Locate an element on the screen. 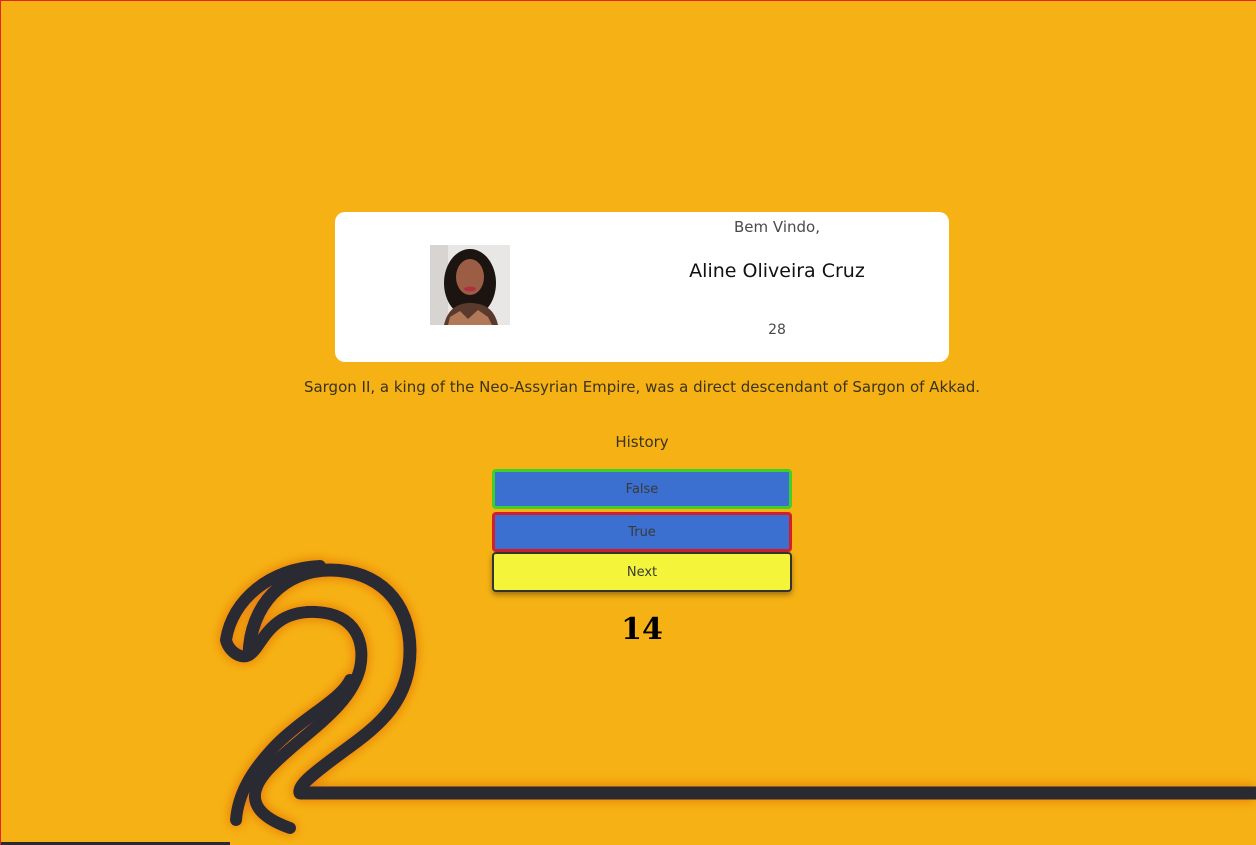 Image resolution: width=1256 pixels, height=845 pixels. answer-true-button: True is located at coordinates (642, 532).